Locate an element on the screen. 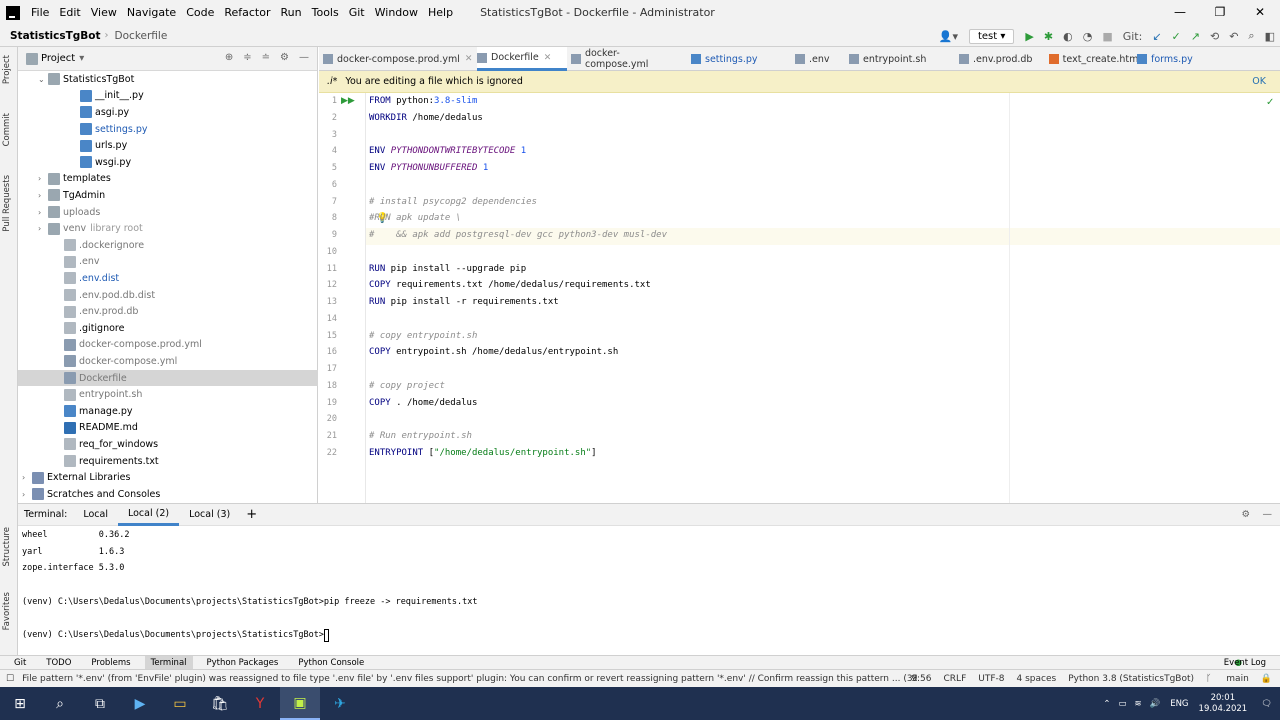 The image size is (1280, 720). coverage-icon: ◐ is located at coordinates (1068, 36).